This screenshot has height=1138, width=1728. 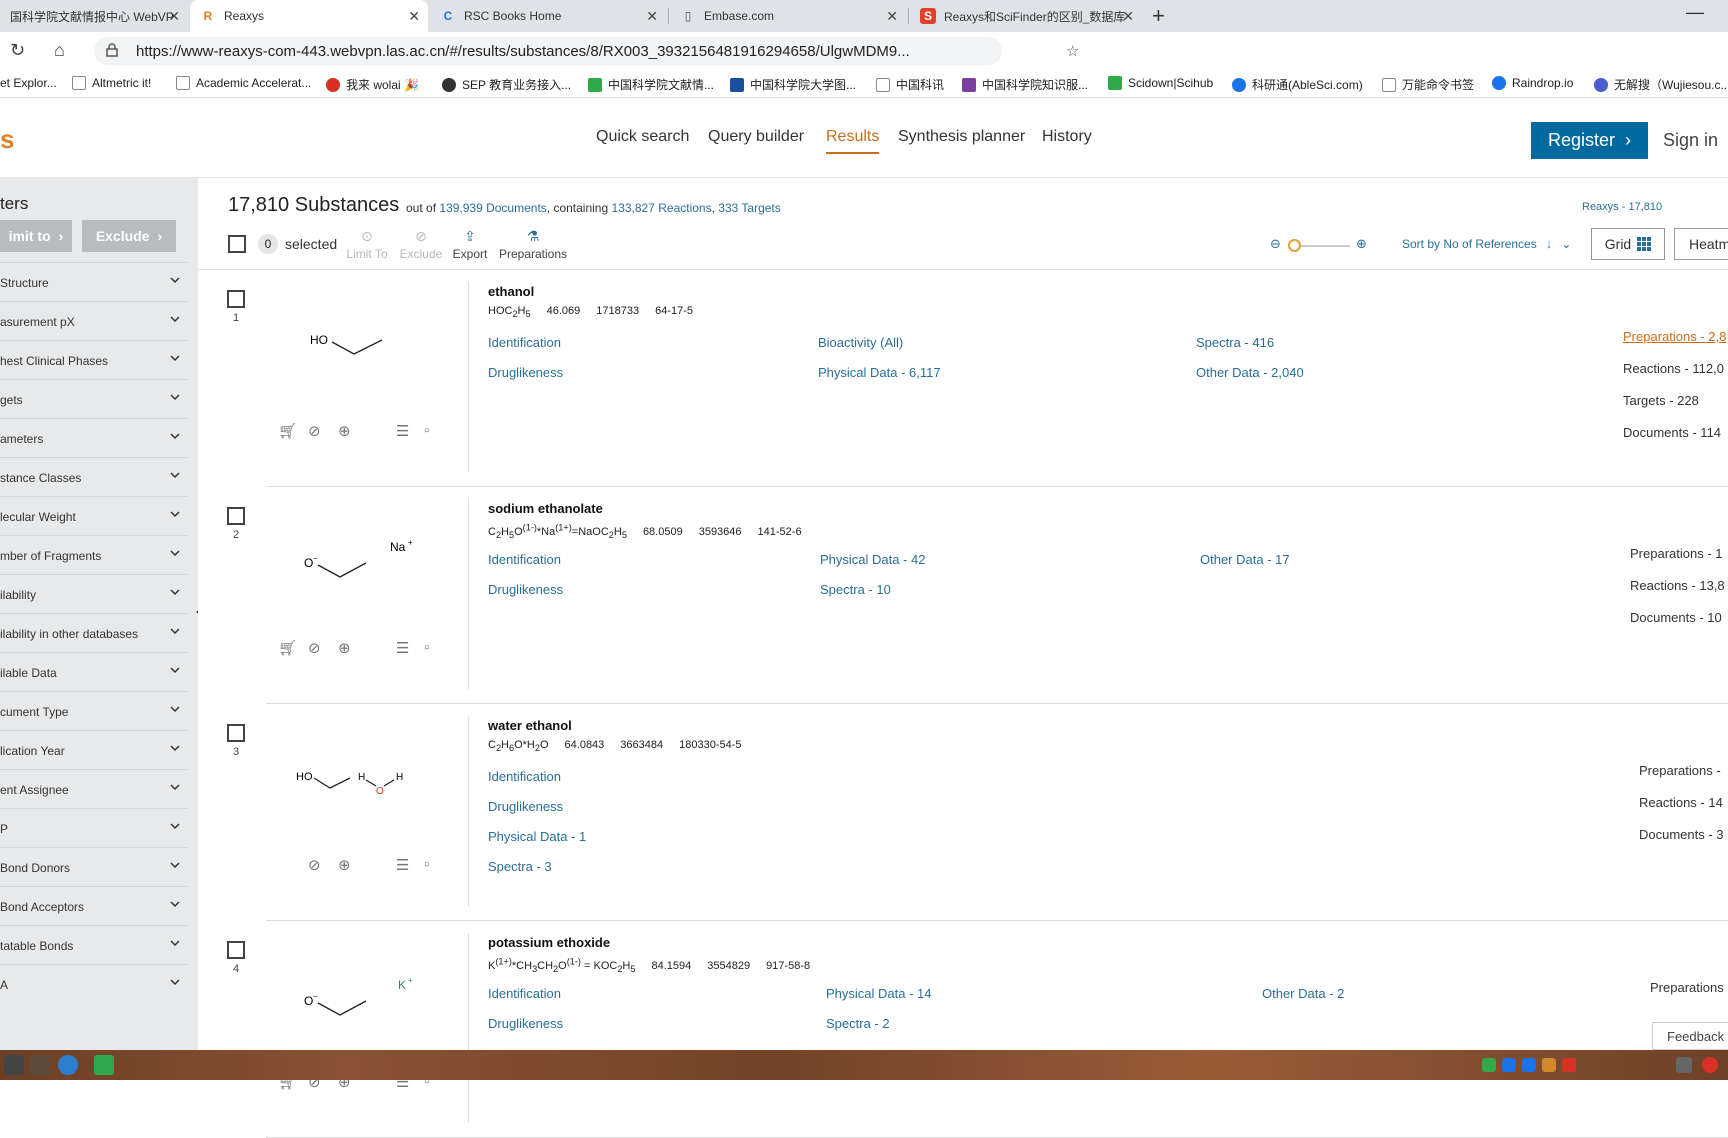 What do you see at coordinates (548, 16) in the screenshot?
I see `tab-rsc-books: C RSC Books Home ✕` at bounding box center [548, 16].